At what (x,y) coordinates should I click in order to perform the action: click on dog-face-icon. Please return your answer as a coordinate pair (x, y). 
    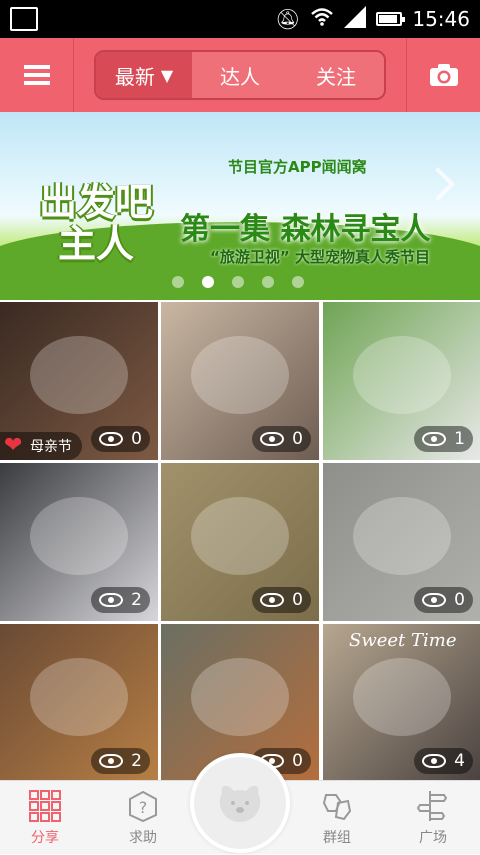
    Looking at the image, I should click on (240, 803).